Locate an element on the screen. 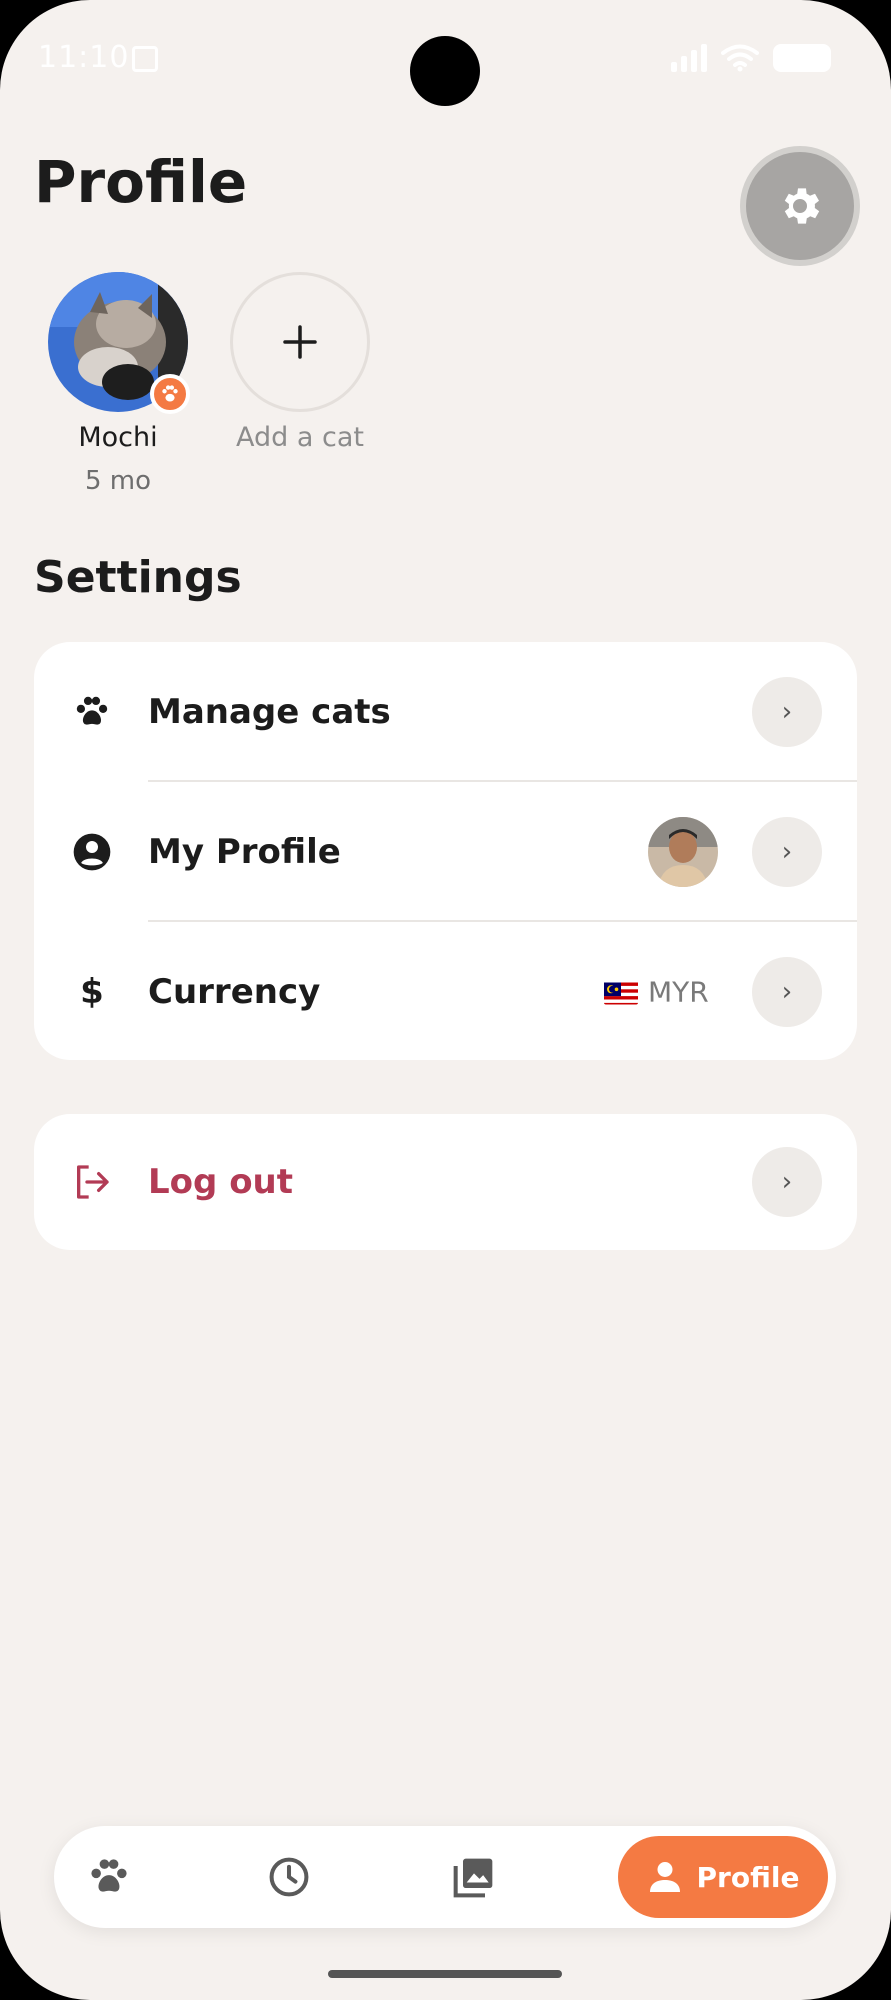  plus-icon is located at coordinates (300, 342).